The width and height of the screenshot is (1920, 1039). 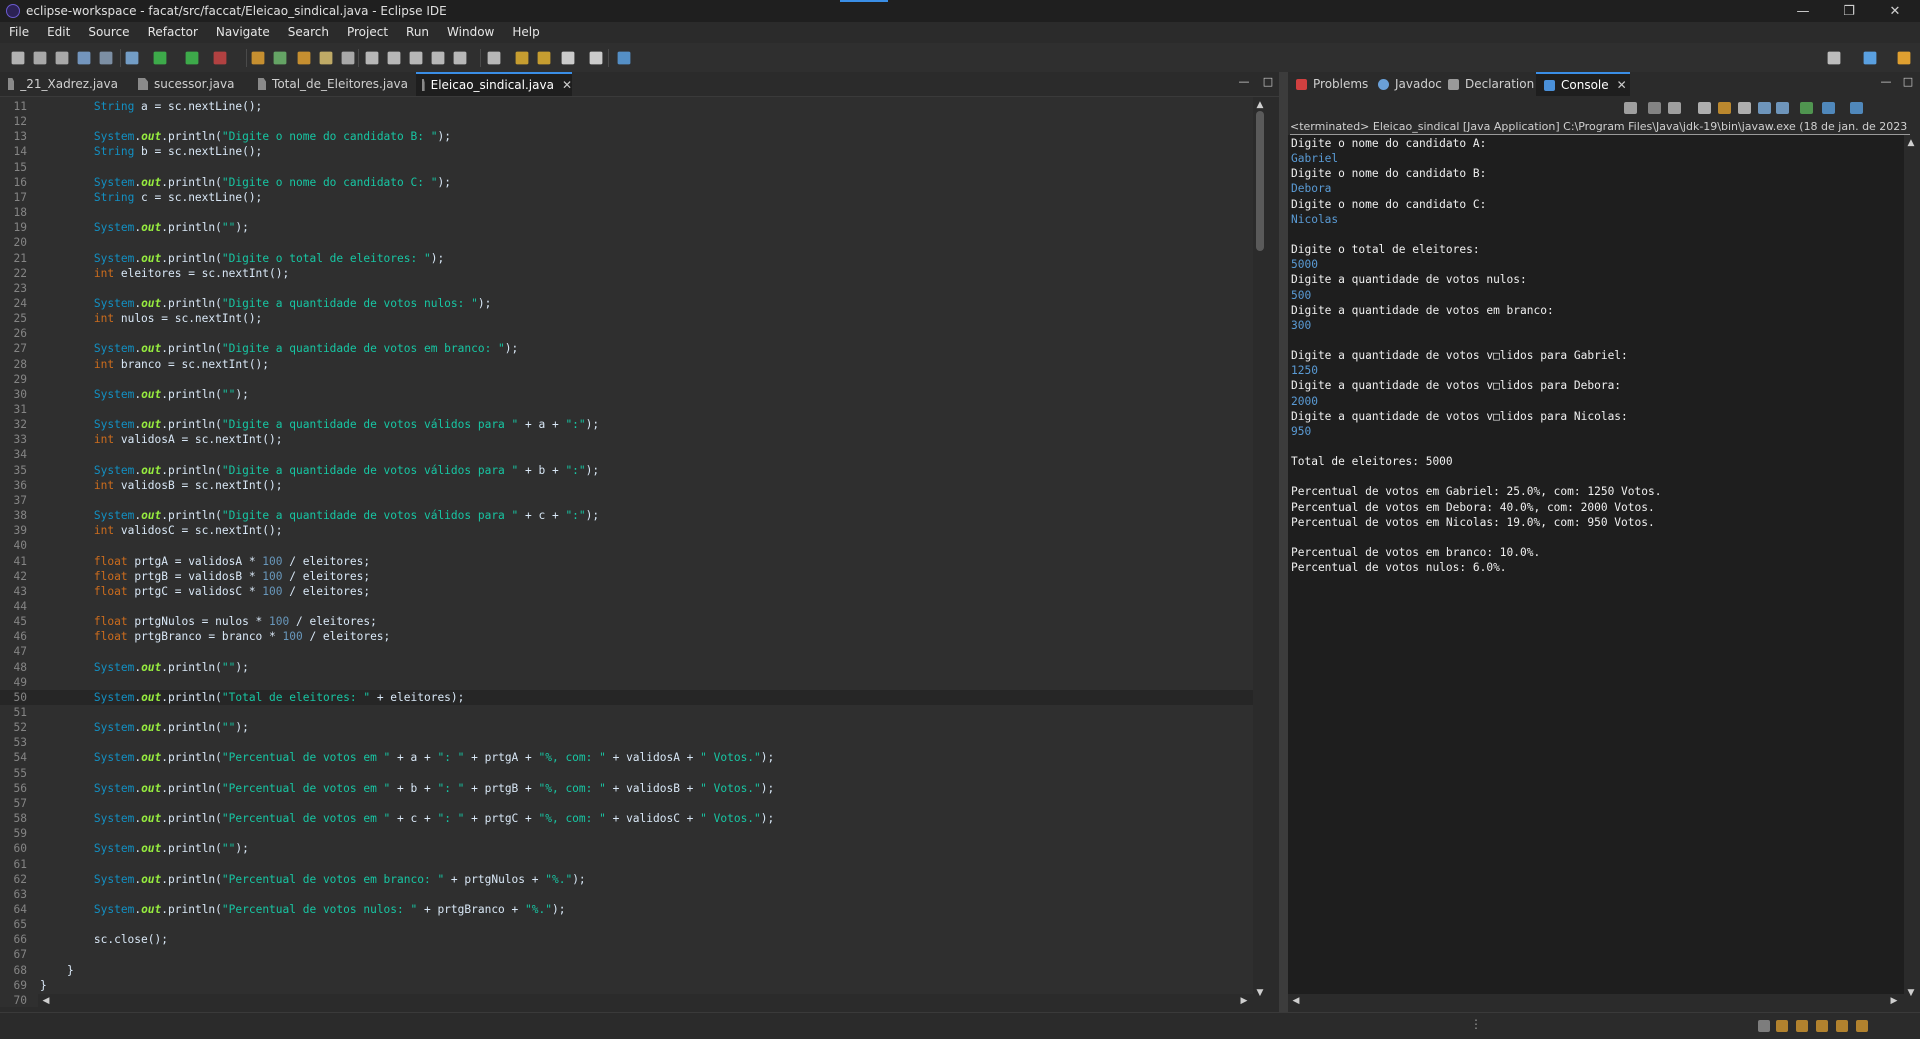 I want to click on pilcrow-icon, so click(x=438, y=58).